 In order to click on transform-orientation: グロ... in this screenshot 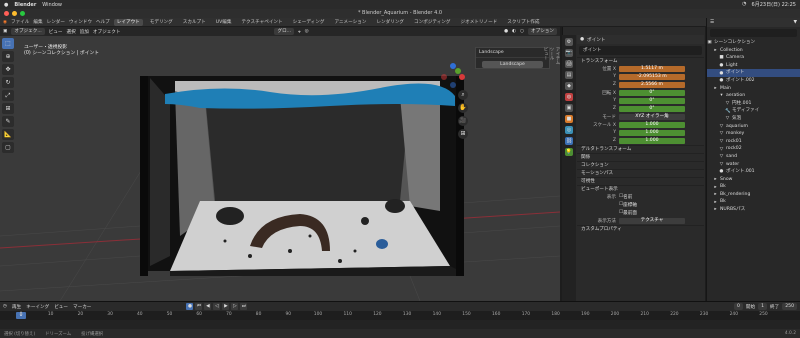, I will do `click(284, 31)`.